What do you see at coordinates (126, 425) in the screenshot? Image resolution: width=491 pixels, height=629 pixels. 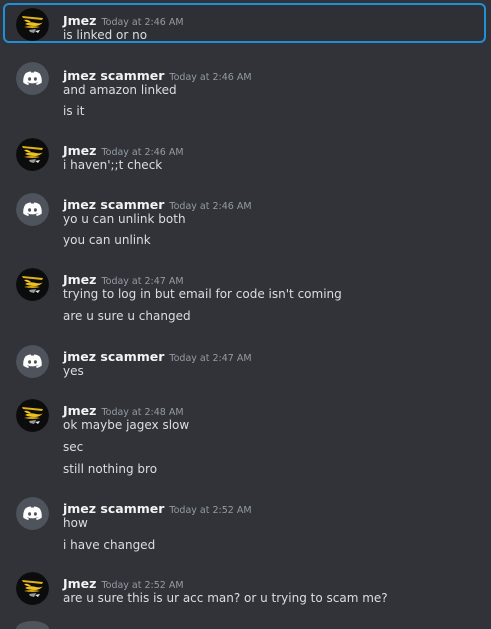 I see `message-text: ok maybe jagex slow` at bounding box center [126, 425].